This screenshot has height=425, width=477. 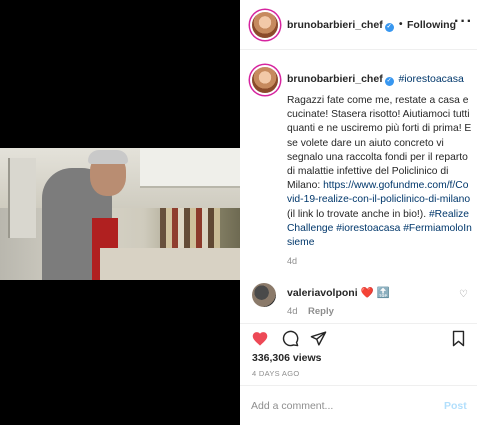 What do you see at coordinates (190, 168) in the screenshot?
I see `video-cabinet` at bounding box center [190, 168].